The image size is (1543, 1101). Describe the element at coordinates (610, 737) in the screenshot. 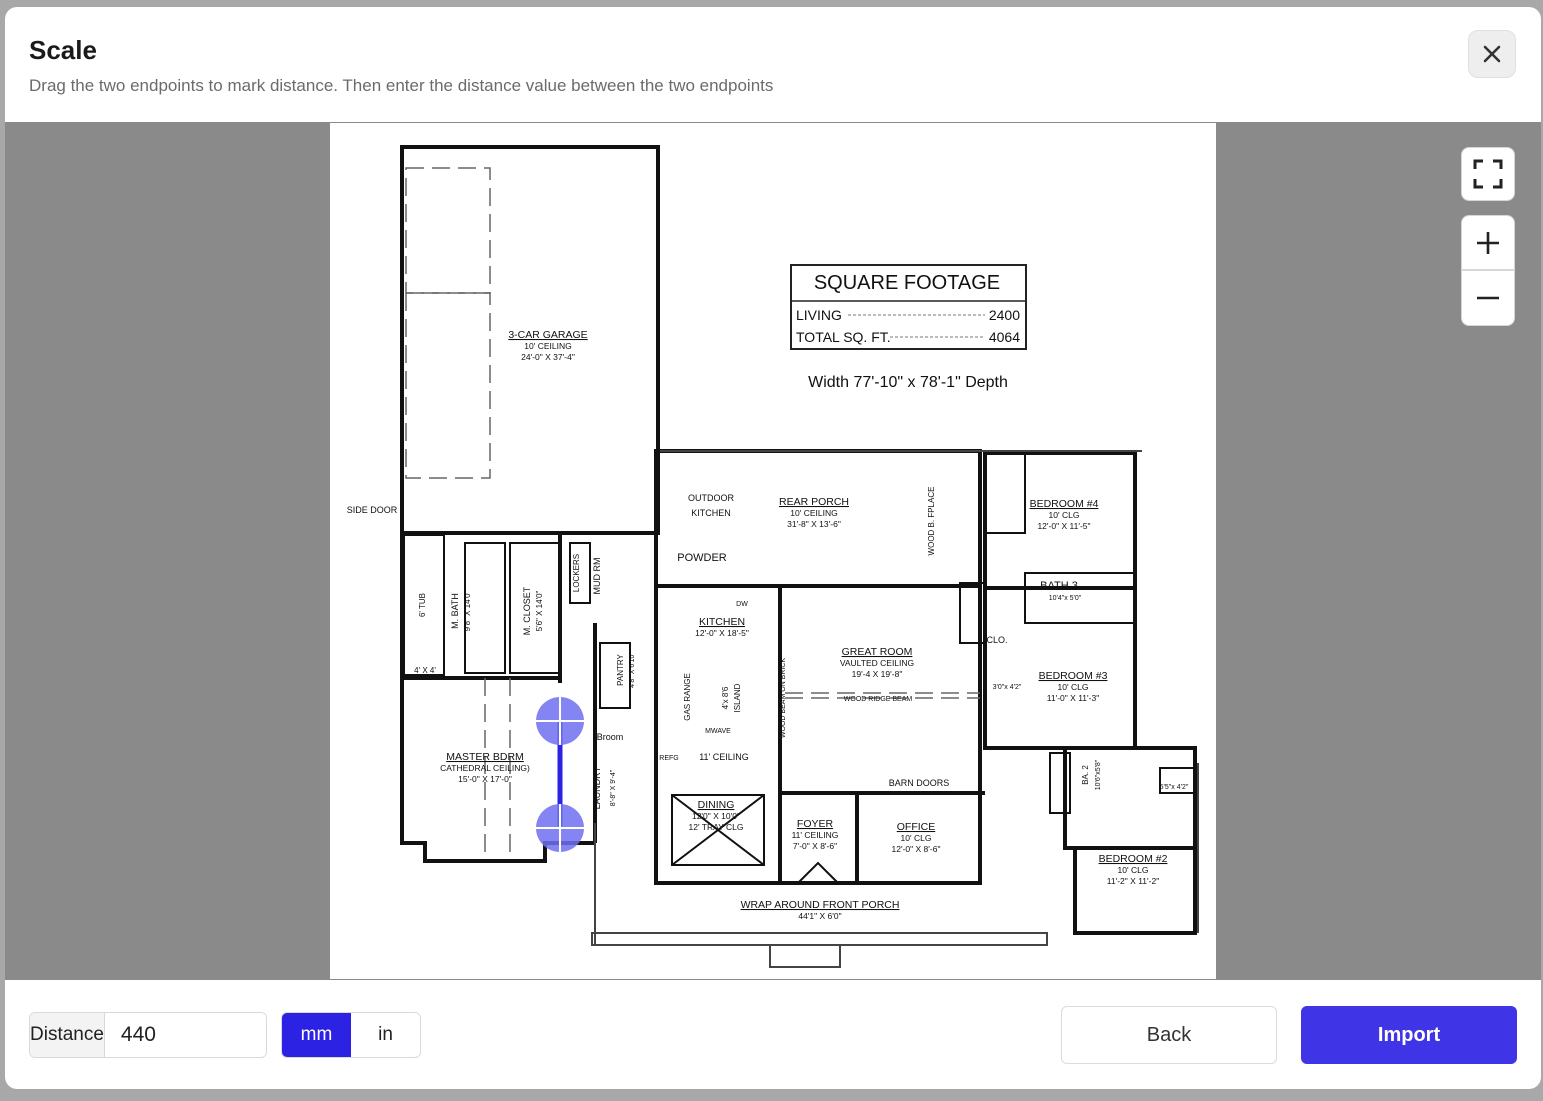

I see `label-broom: Broom` at that location.